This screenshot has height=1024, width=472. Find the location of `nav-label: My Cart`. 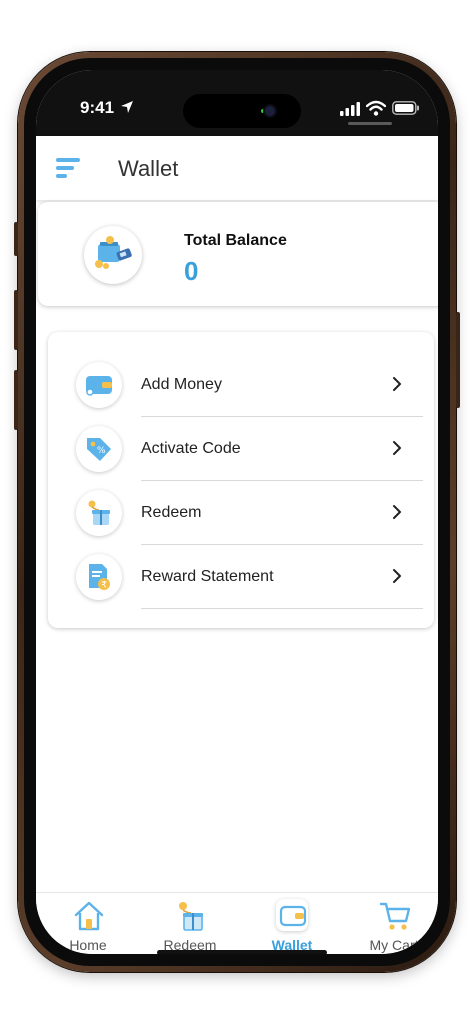

nav-label: My Cart is located at coordinates (394, 945).